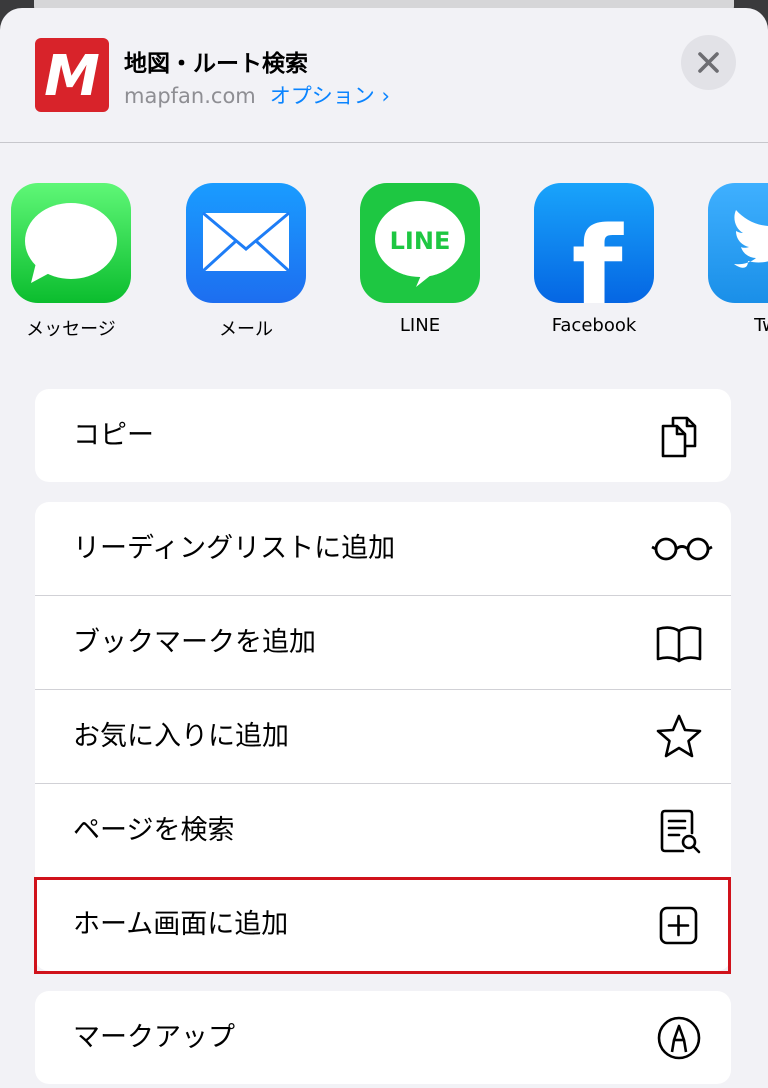  What do you see at coordinates (71, 329) in the screenshot?
I see `share-app-label: メッセージ` at bounding box center [71, 329].